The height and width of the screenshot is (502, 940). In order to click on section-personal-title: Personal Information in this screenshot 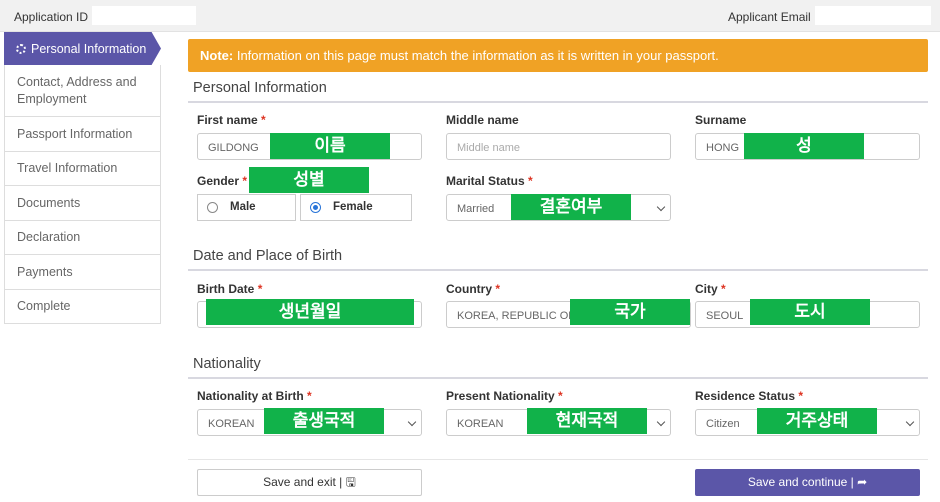, I will do `click(260, 88)`.